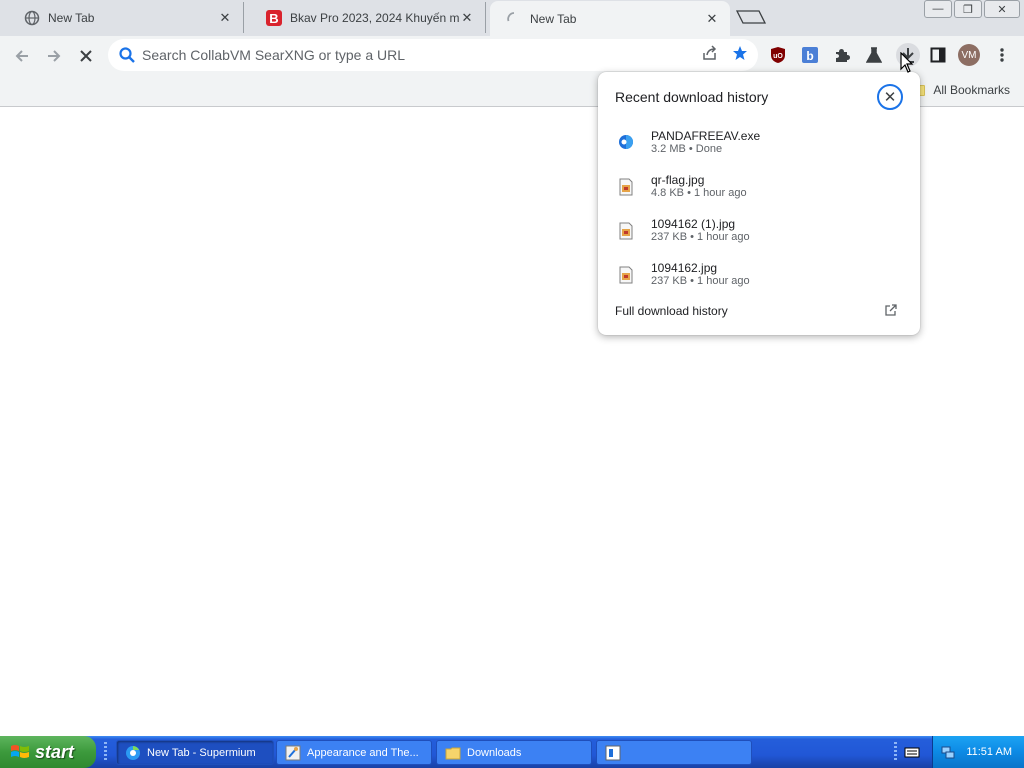 This screenshot has height=768, width=1024. I want to click on taskbar-item-downloads: Downloads, so click(514, 752).